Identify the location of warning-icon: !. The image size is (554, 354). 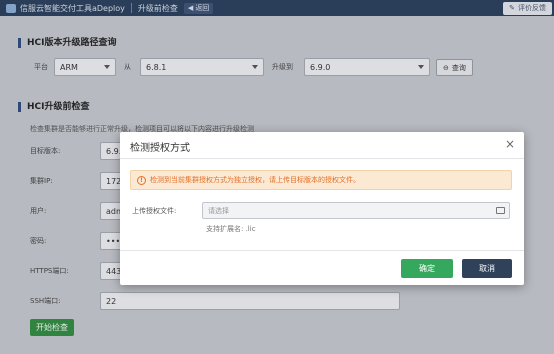
(141, 180).